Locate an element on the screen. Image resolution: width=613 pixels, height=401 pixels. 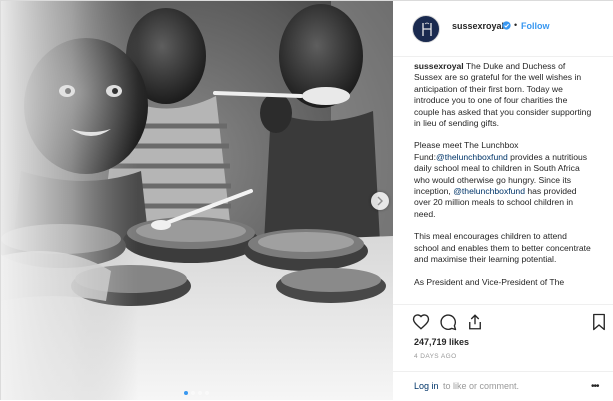
avatar is located at coordinates (426, 29).